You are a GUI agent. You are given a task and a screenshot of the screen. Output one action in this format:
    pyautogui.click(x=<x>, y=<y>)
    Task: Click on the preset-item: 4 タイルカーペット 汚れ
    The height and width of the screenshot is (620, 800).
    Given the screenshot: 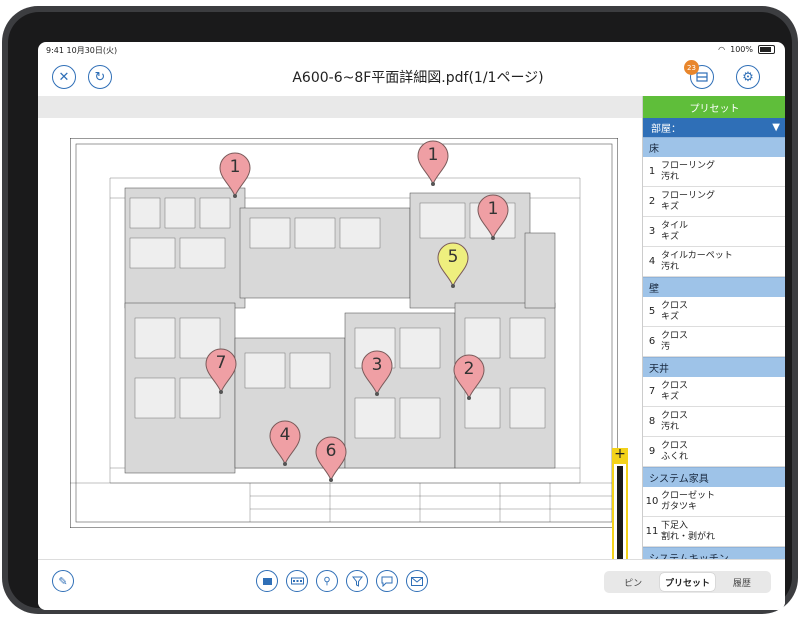 What is the action you would take?
    pyautogui.click(x=714, y=262)
    